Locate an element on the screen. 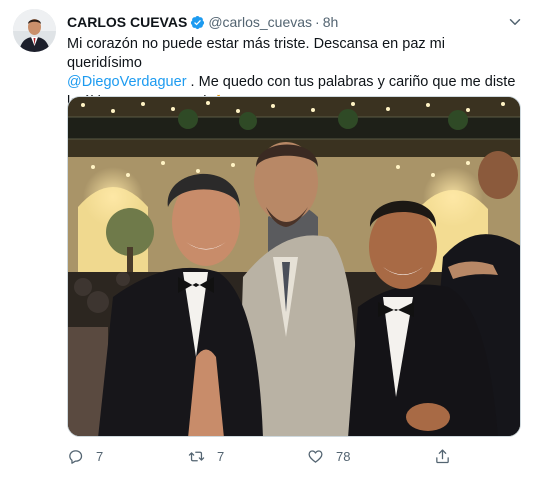 The height and width of the screenshot is (478, 538). like-button: 78 is located at coordinates (328, 456).